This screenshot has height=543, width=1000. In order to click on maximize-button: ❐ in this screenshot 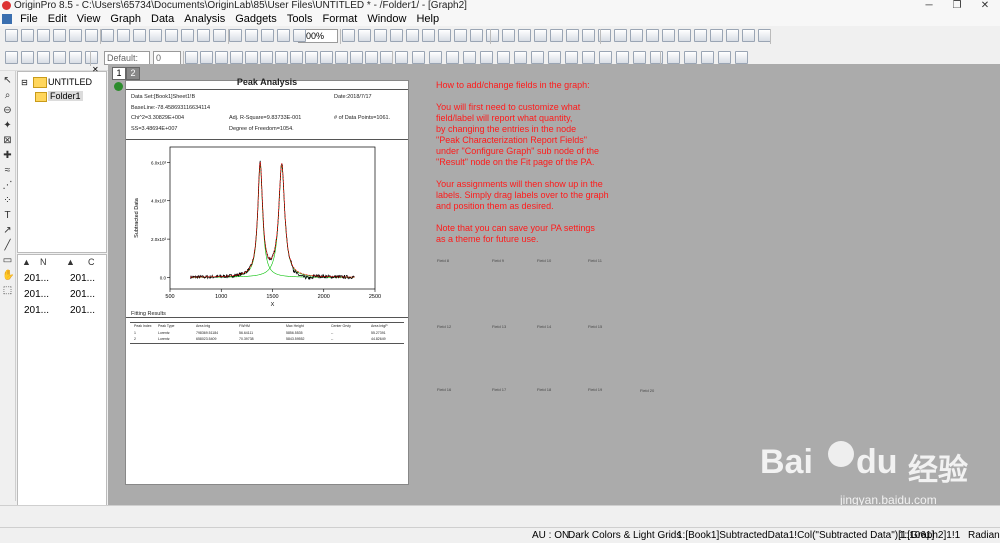, I will do `click(957, 6)`.